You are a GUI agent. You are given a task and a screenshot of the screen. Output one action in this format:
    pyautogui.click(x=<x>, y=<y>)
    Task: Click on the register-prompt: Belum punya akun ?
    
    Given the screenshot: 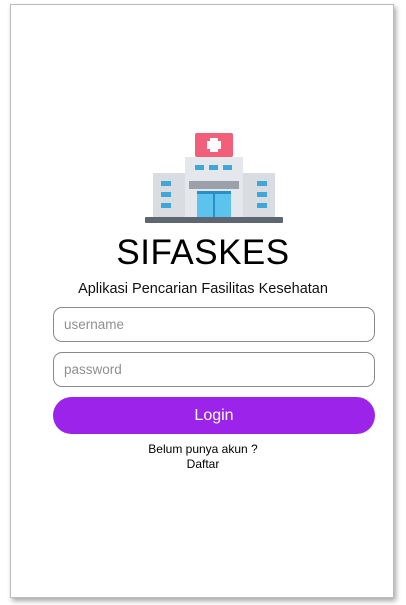 What is the action you would take?
    pyautogui.click(x=203, y=449)
    